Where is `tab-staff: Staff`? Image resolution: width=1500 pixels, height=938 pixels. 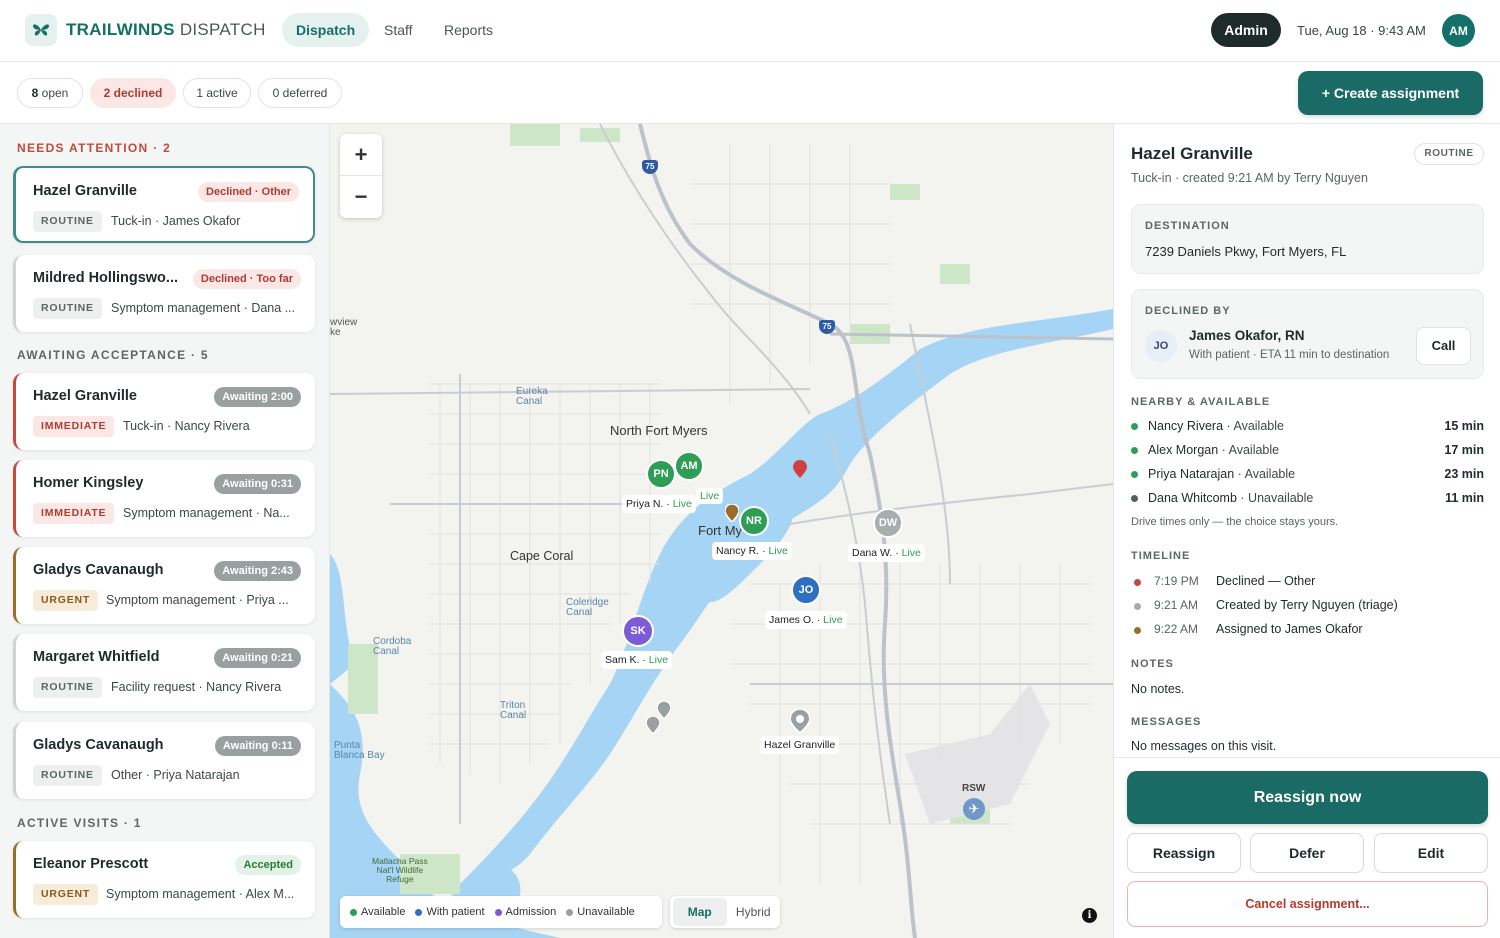
tab-staff: Staff is located at coordinates (398, 30).